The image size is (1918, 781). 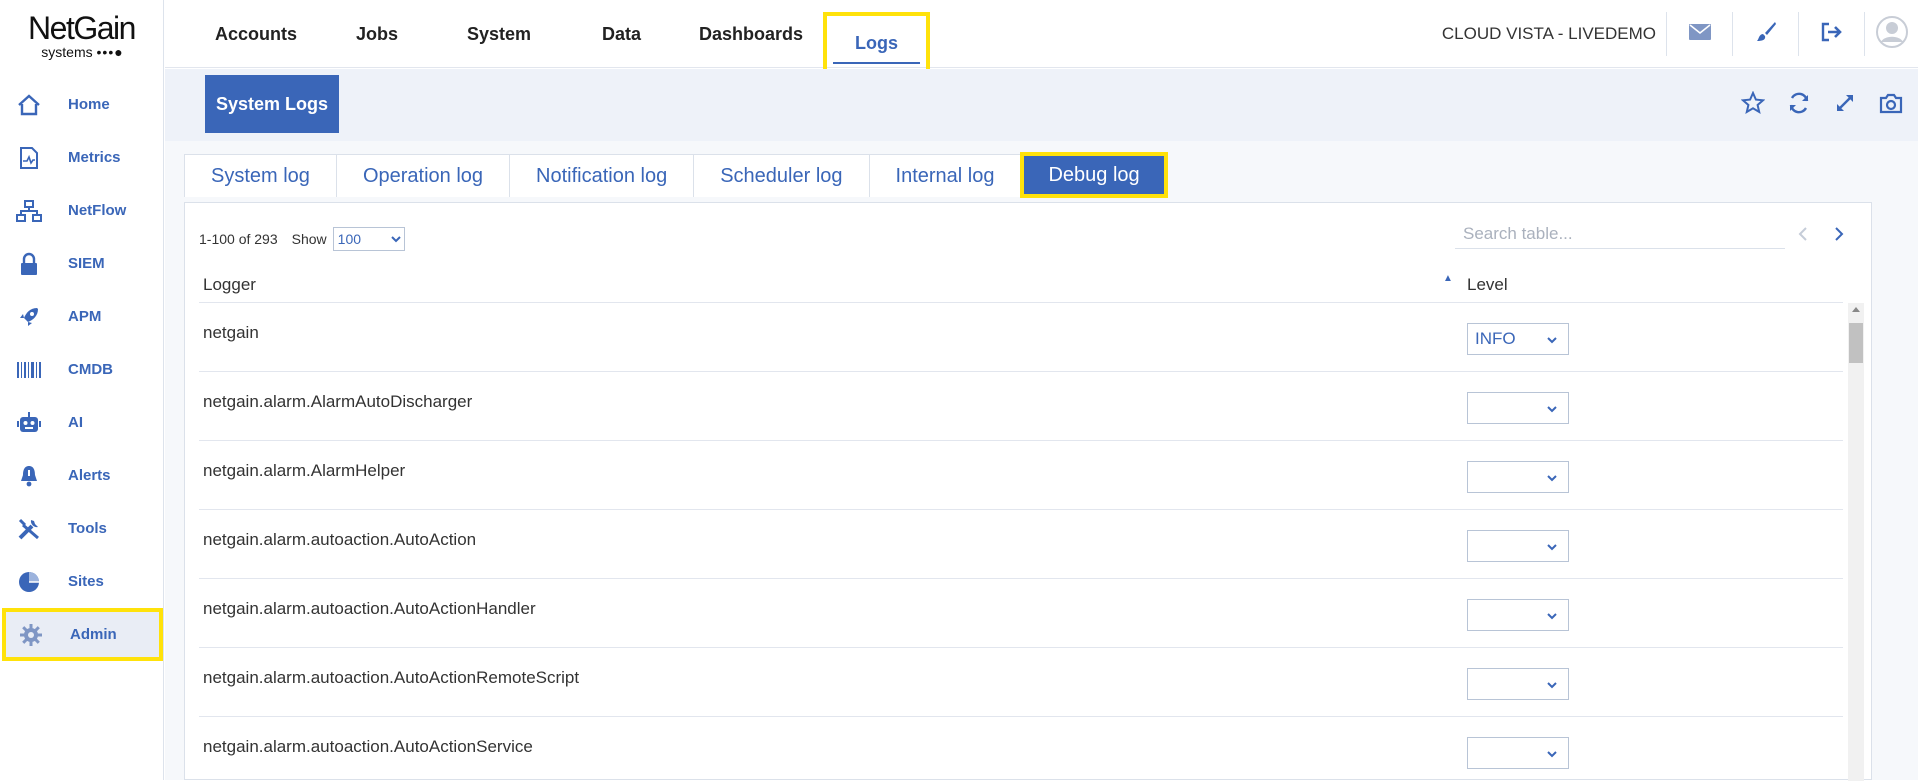 I want to click on page-tools, so click(x=1822, y=105).